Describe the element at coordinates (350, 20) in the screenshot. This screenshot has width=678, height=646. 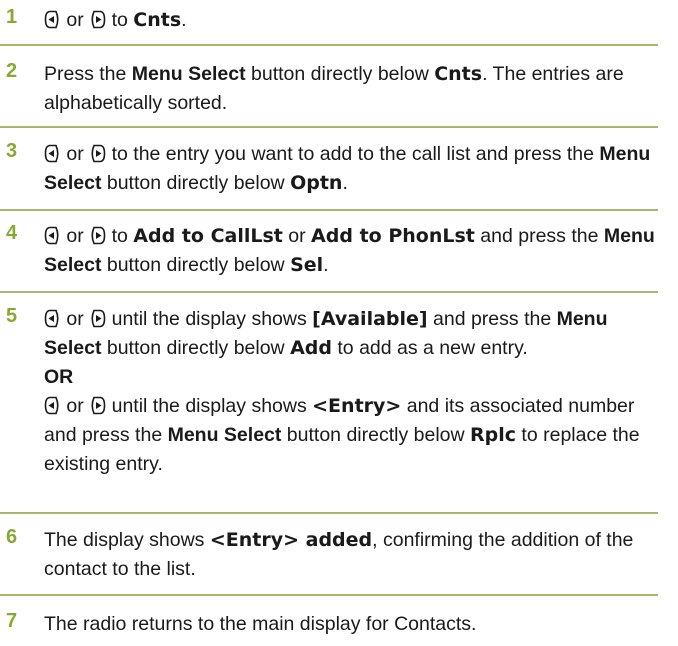
I see `step-text: or to Cnts.` at that location.